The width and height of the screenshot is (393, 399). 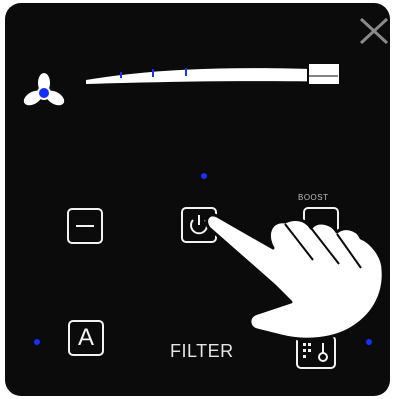 I want to click on indicator-dot-right, so click(x=369, y=342).